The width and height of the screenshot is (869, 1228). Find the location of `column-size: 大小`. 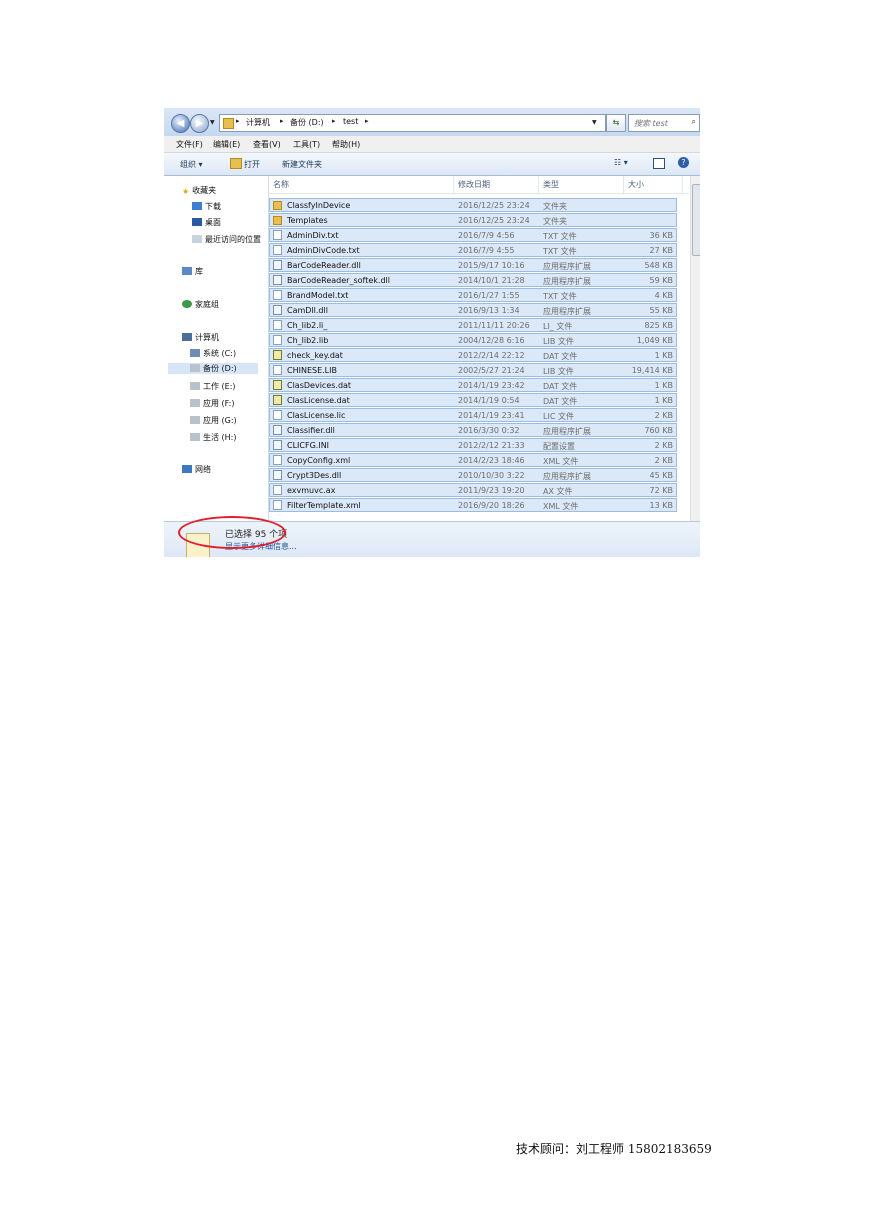

column-size: 大小 is located at coordinates (636, 184).